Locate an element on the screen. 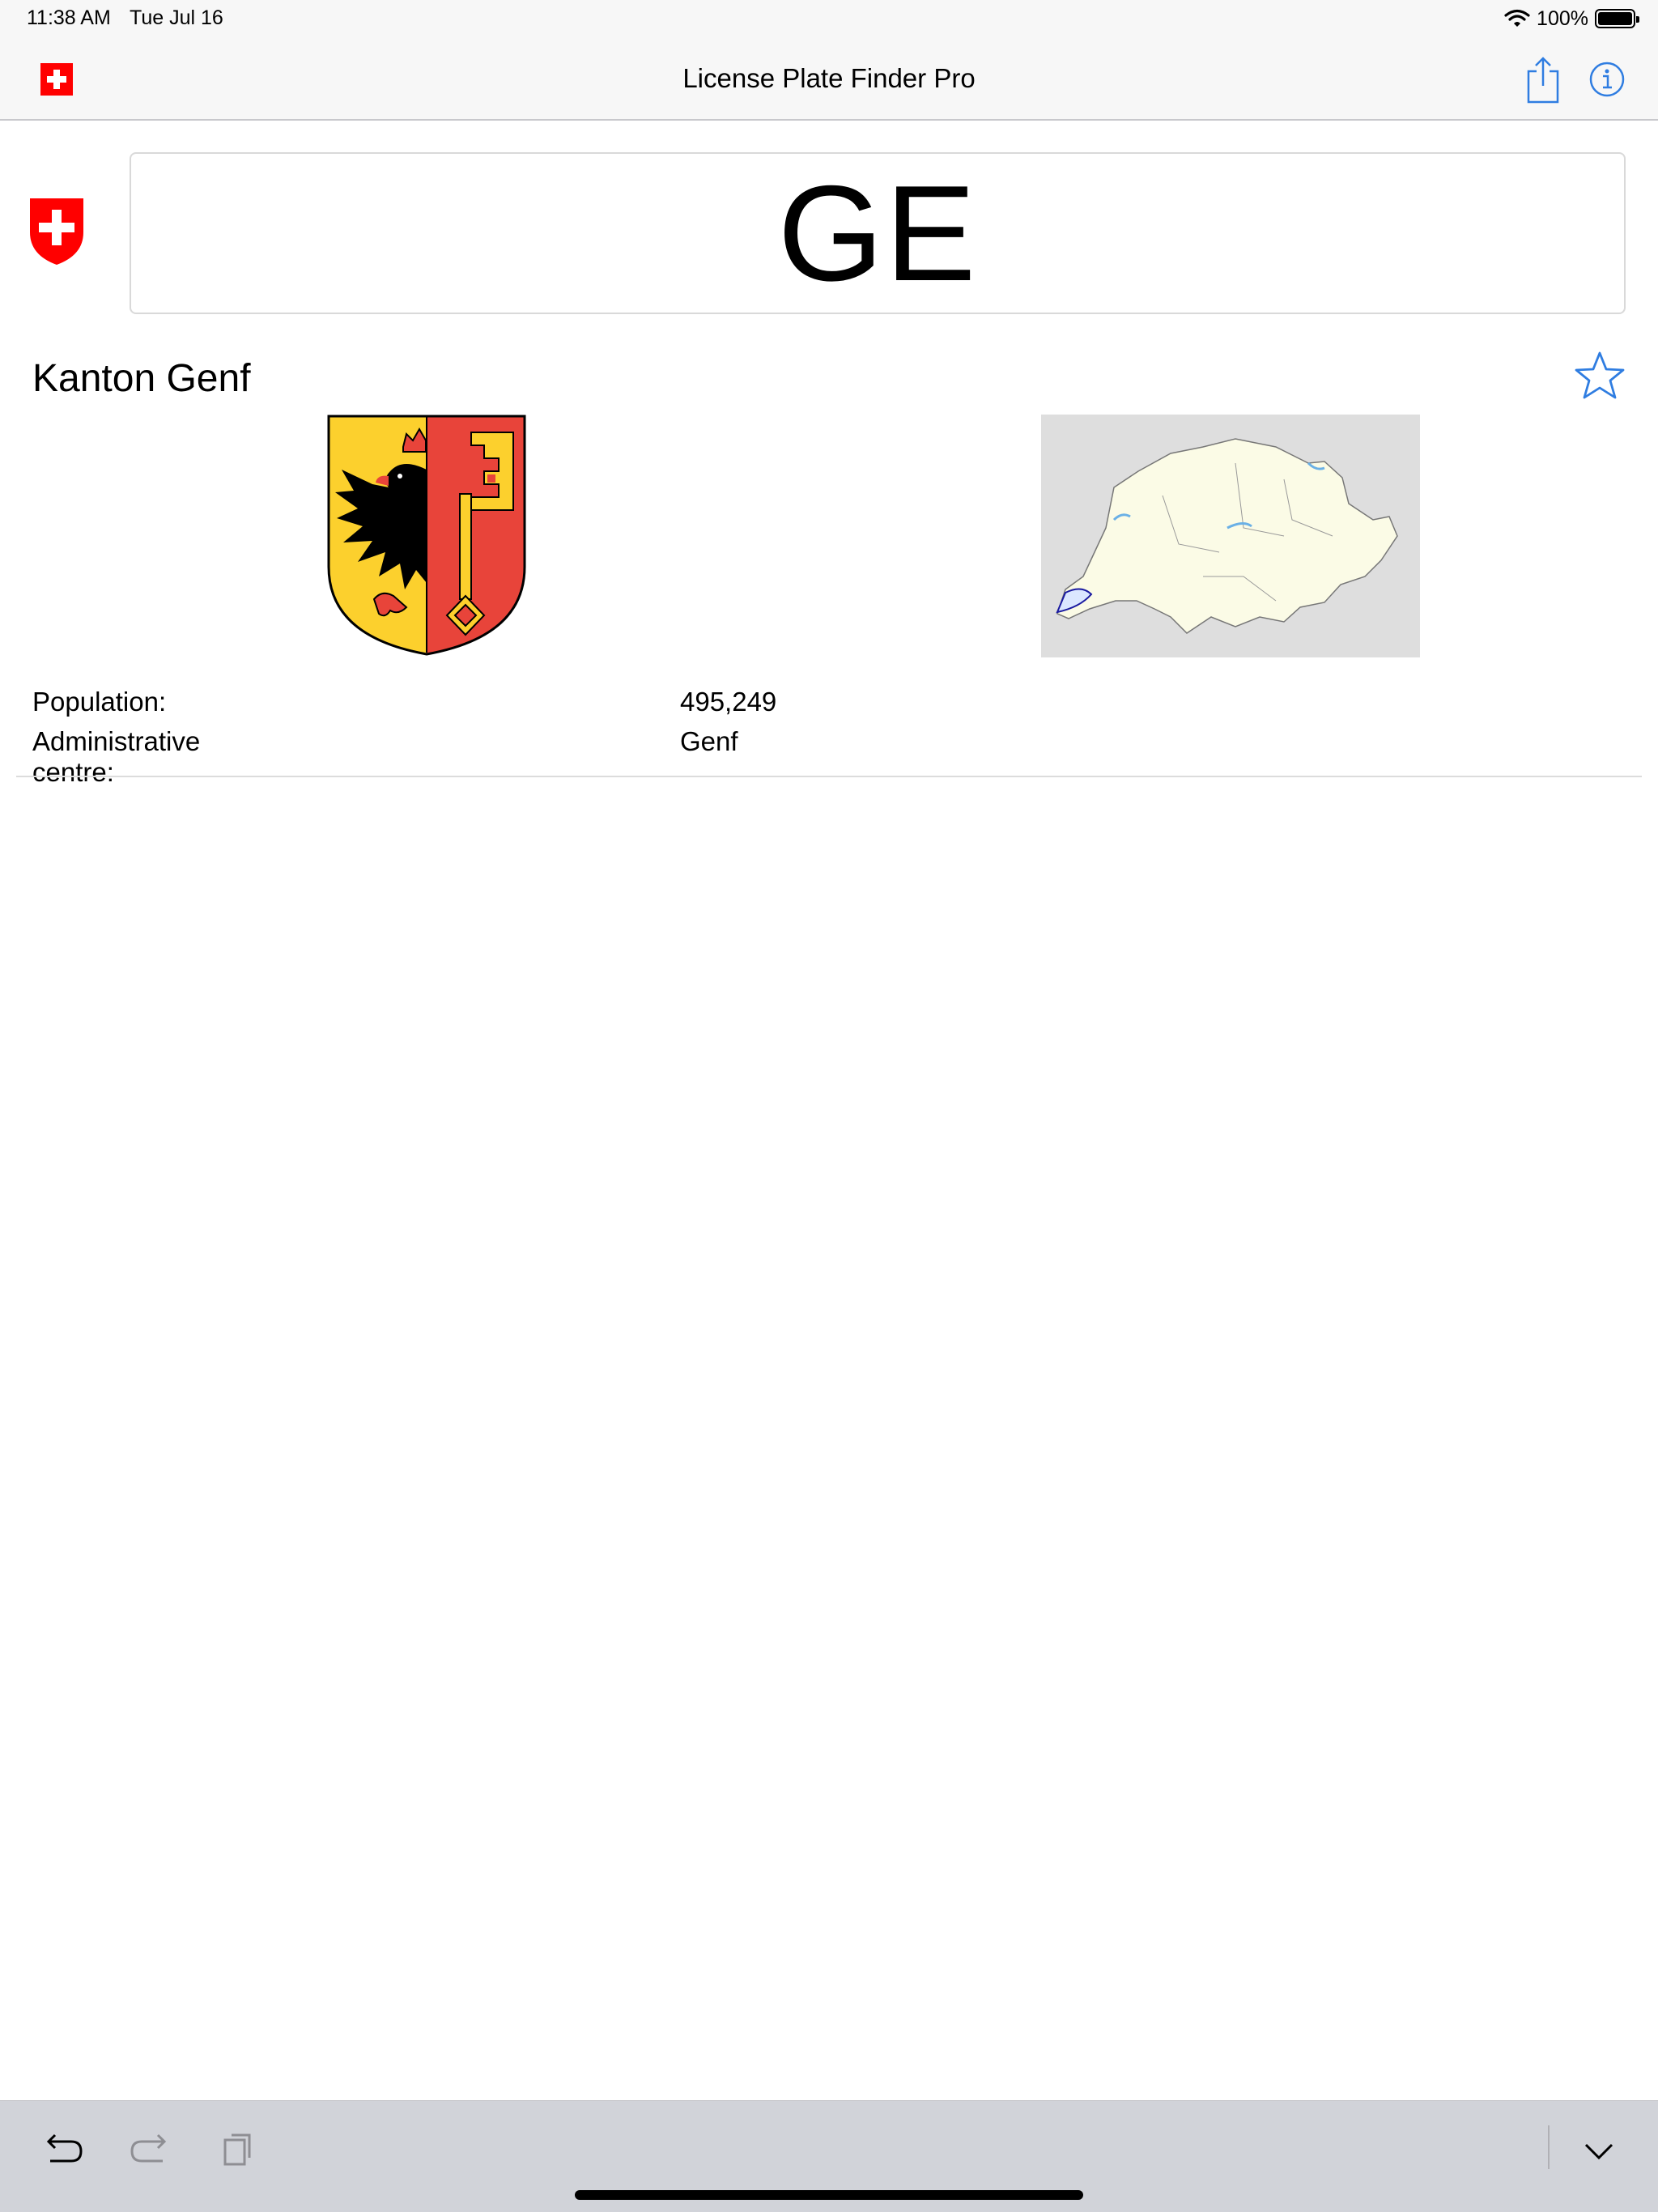  page-title: License Plate Finder Pro is located at coordinates (829, 78).